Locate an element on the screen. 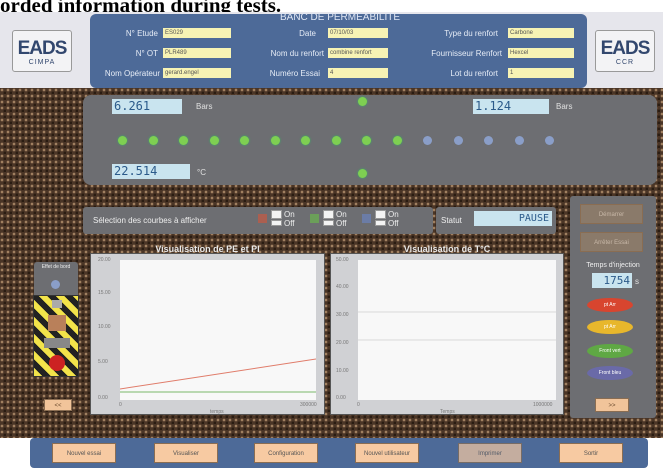 Image resolution: width=663 pixels, height=470 pixels. field-essai-input: 4 is located at coordinates (358, 73).